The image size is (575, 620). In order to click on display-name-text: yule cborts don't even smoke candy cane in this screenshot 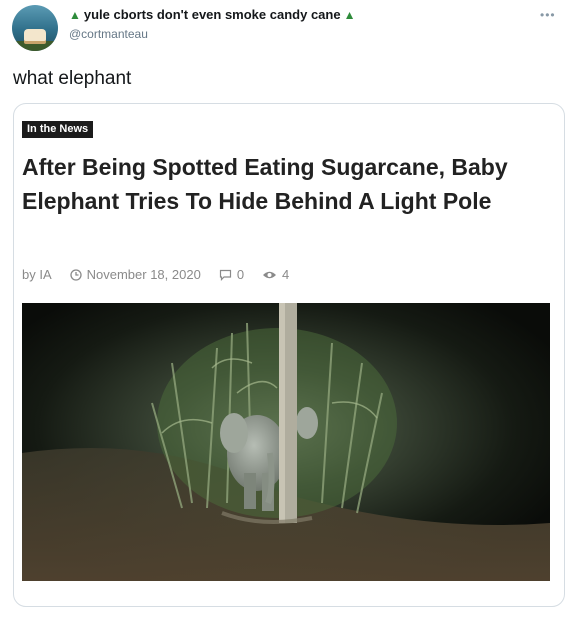, I will do `click(212, 14)`.